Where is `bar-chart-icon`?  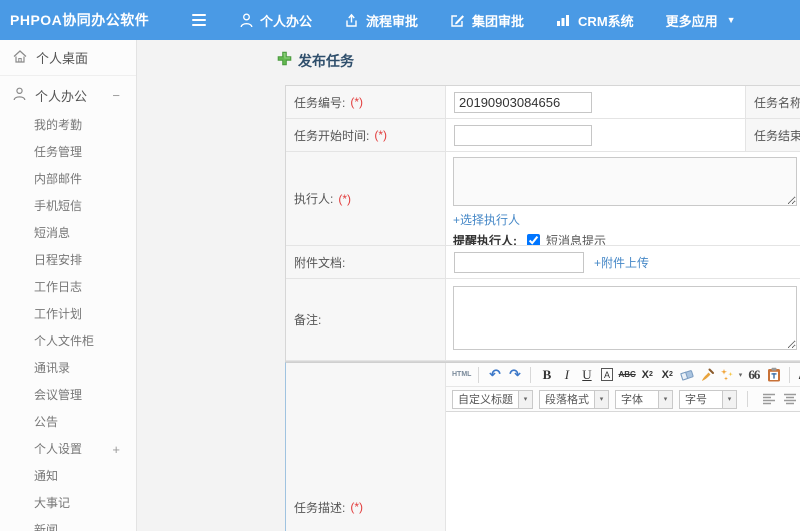 bar-chart-icon is located at coordinates (563, 20).